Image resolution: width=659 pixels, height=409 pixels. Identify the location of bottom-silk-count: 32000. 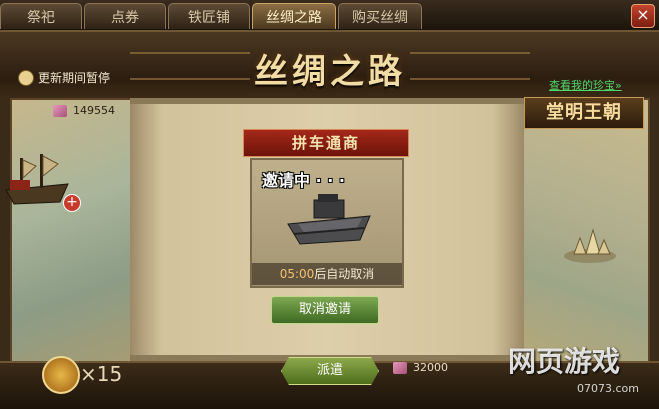
(420, 367).